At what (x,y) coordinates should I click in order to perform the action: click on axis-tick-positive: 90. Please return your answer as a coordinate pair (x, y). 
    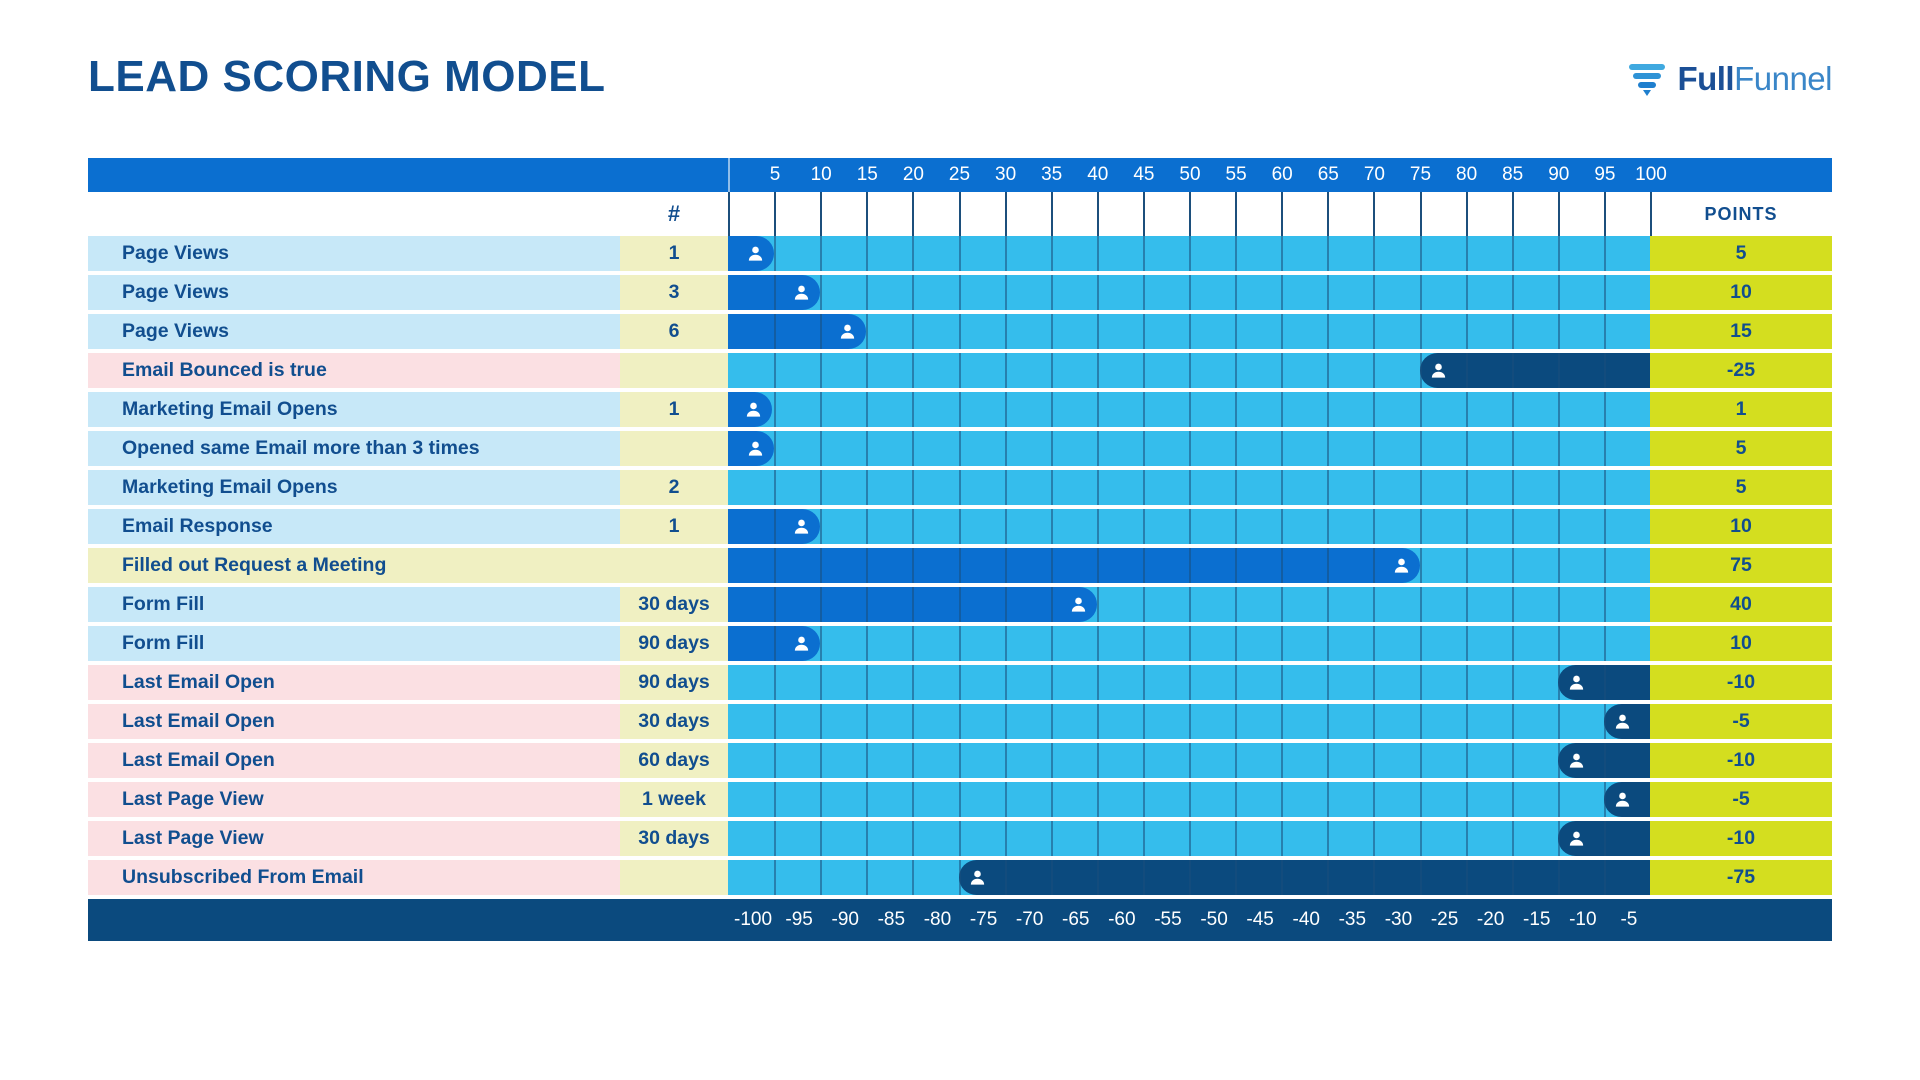
    Looking at the image, I should click on (1559, 174).